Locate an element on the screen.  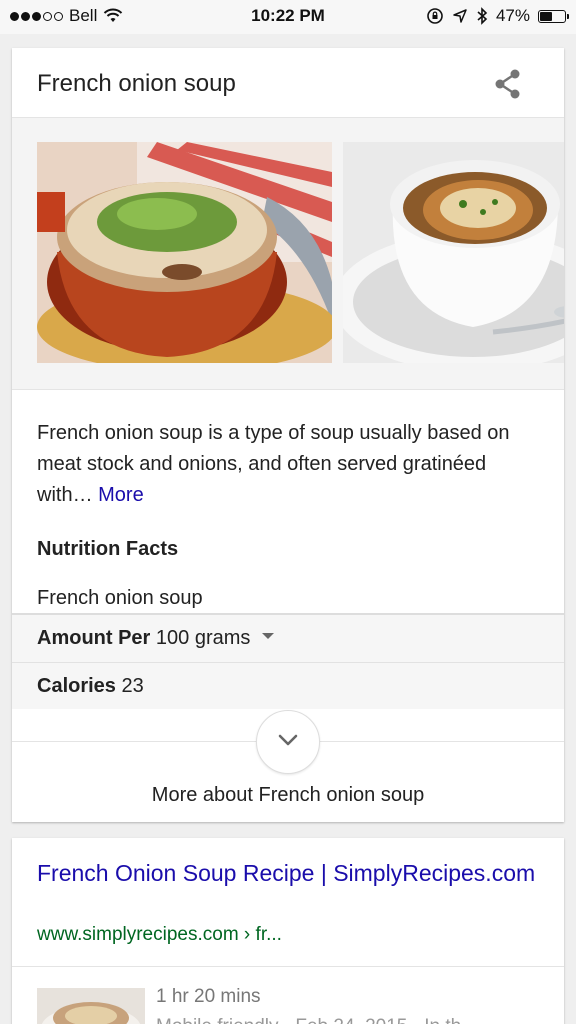
battery-percent: 47% is located at coordinates (512, 15).